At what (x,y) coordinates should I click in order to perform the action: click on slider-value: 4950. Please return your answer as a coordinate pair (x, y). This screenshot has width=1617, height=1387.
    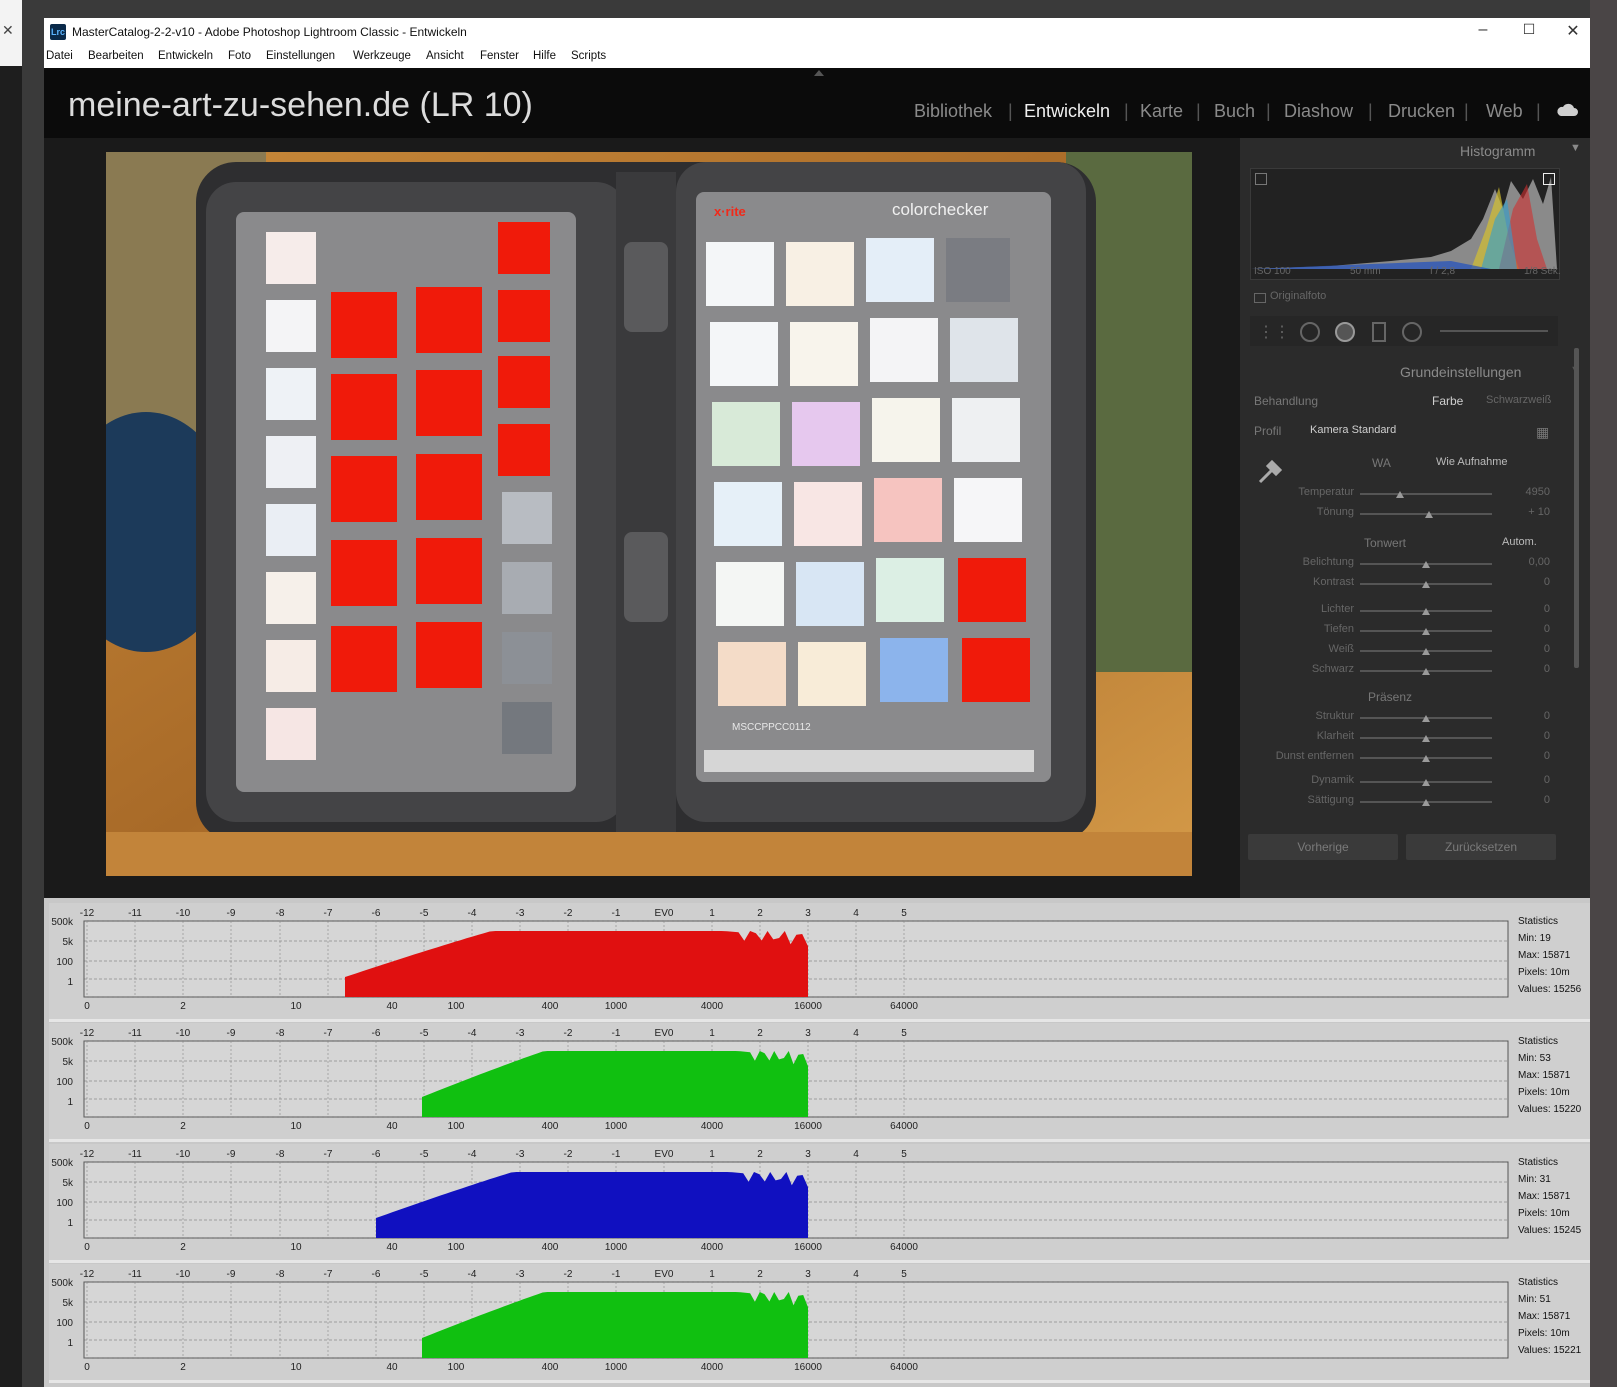
    Looking at the image, I should click on (1530, 492).